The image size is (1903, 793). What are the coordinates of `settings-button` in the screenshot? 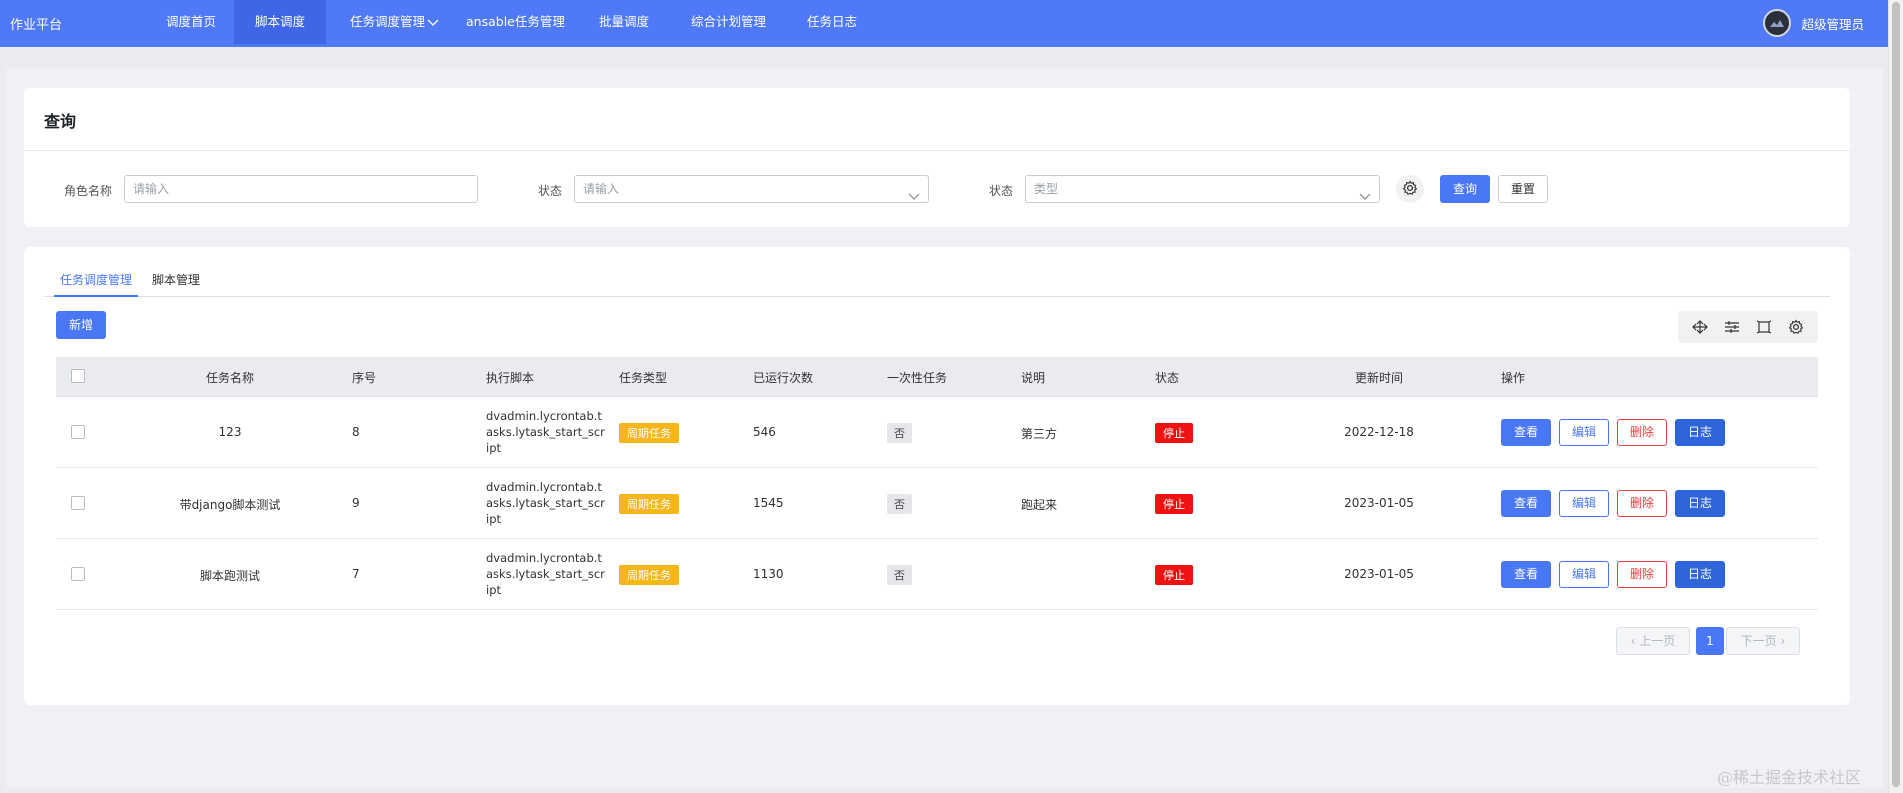 It's located at (1410, 189).